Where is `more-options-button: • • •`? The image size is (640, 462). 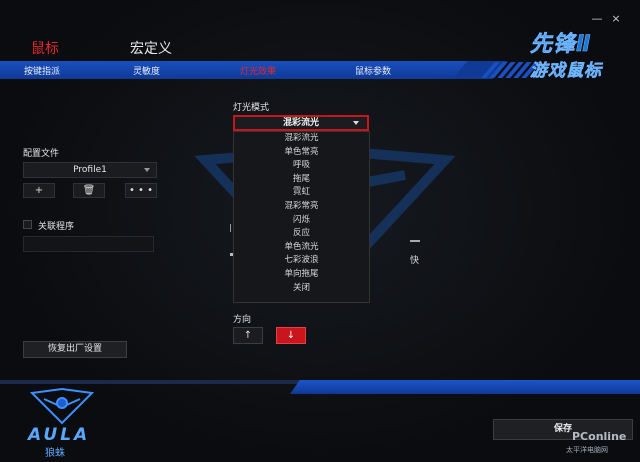
more-options-button: • • • is located at coordinates (141, 190).